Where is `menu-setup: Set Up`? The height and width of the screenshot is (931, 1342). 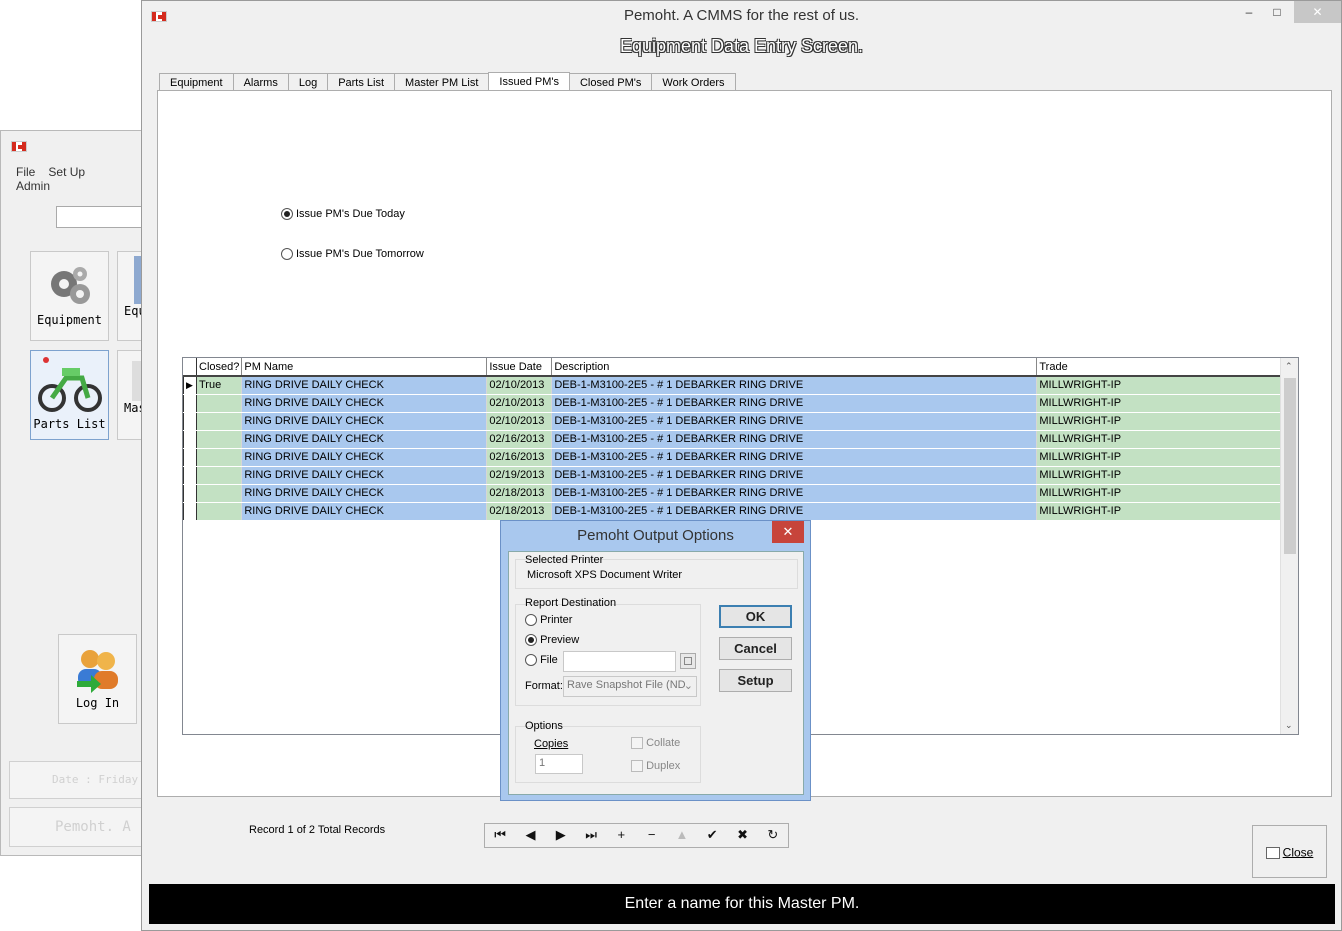 menu-setup: Set Up is located at coordinates (66, 172).